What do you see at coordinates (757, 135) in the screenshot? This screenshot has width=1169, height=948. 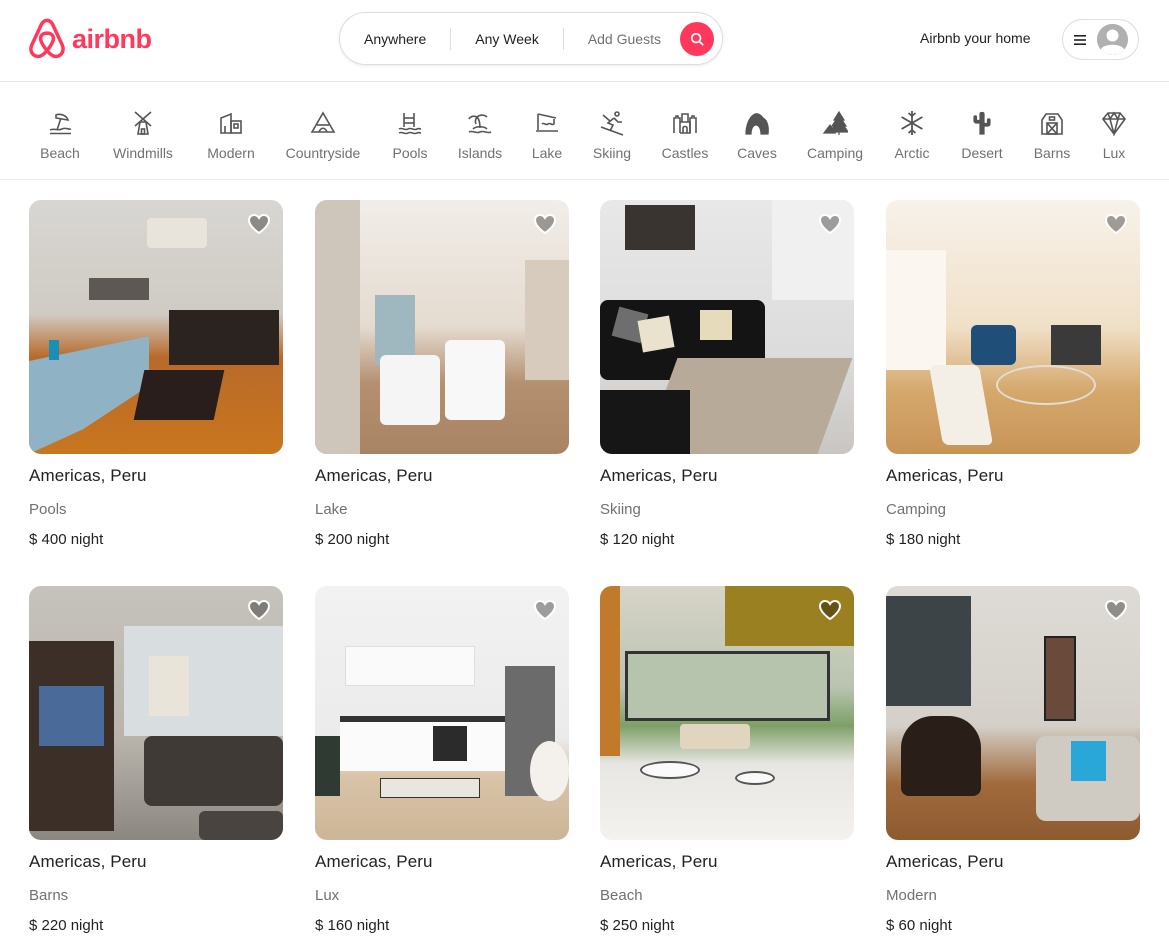 I see `category-caves: Caves` at bounding box center [757, 135].